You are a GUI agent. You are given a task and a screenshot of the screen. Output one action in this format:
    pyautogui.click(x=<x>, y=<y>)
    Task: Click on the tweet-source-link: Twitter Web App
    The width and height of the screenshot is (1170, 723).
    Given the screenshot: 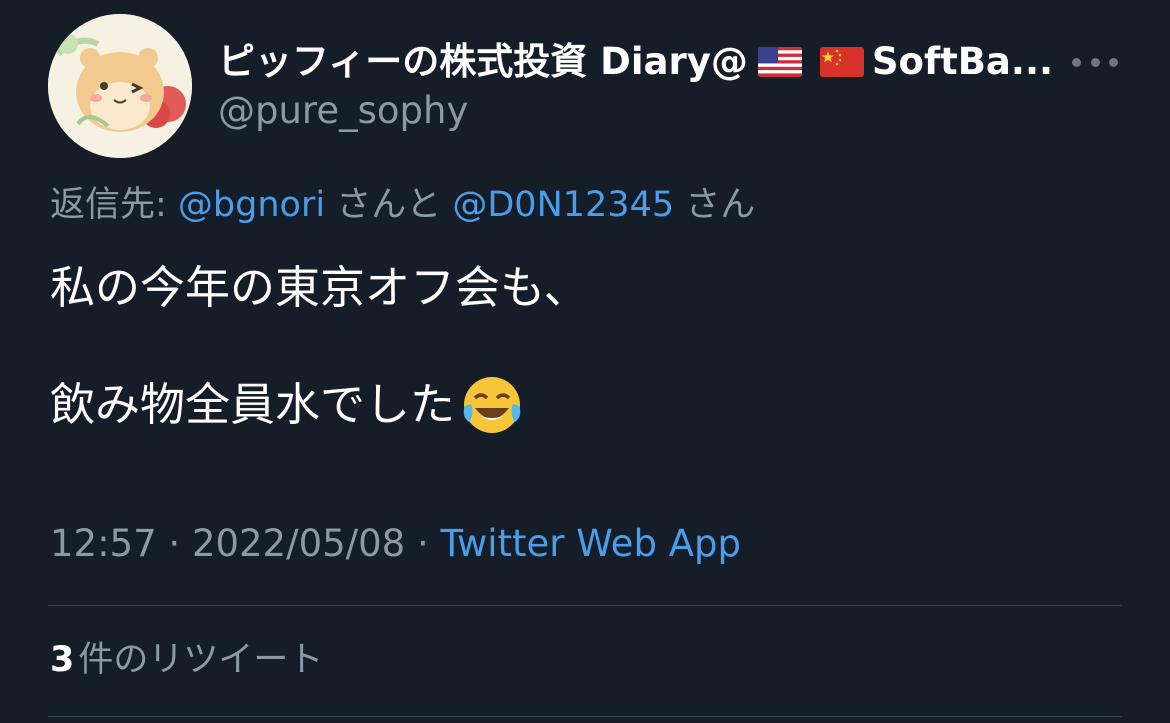 What is the action you would take?
    pyautogui.click(x=591, y=543)
    